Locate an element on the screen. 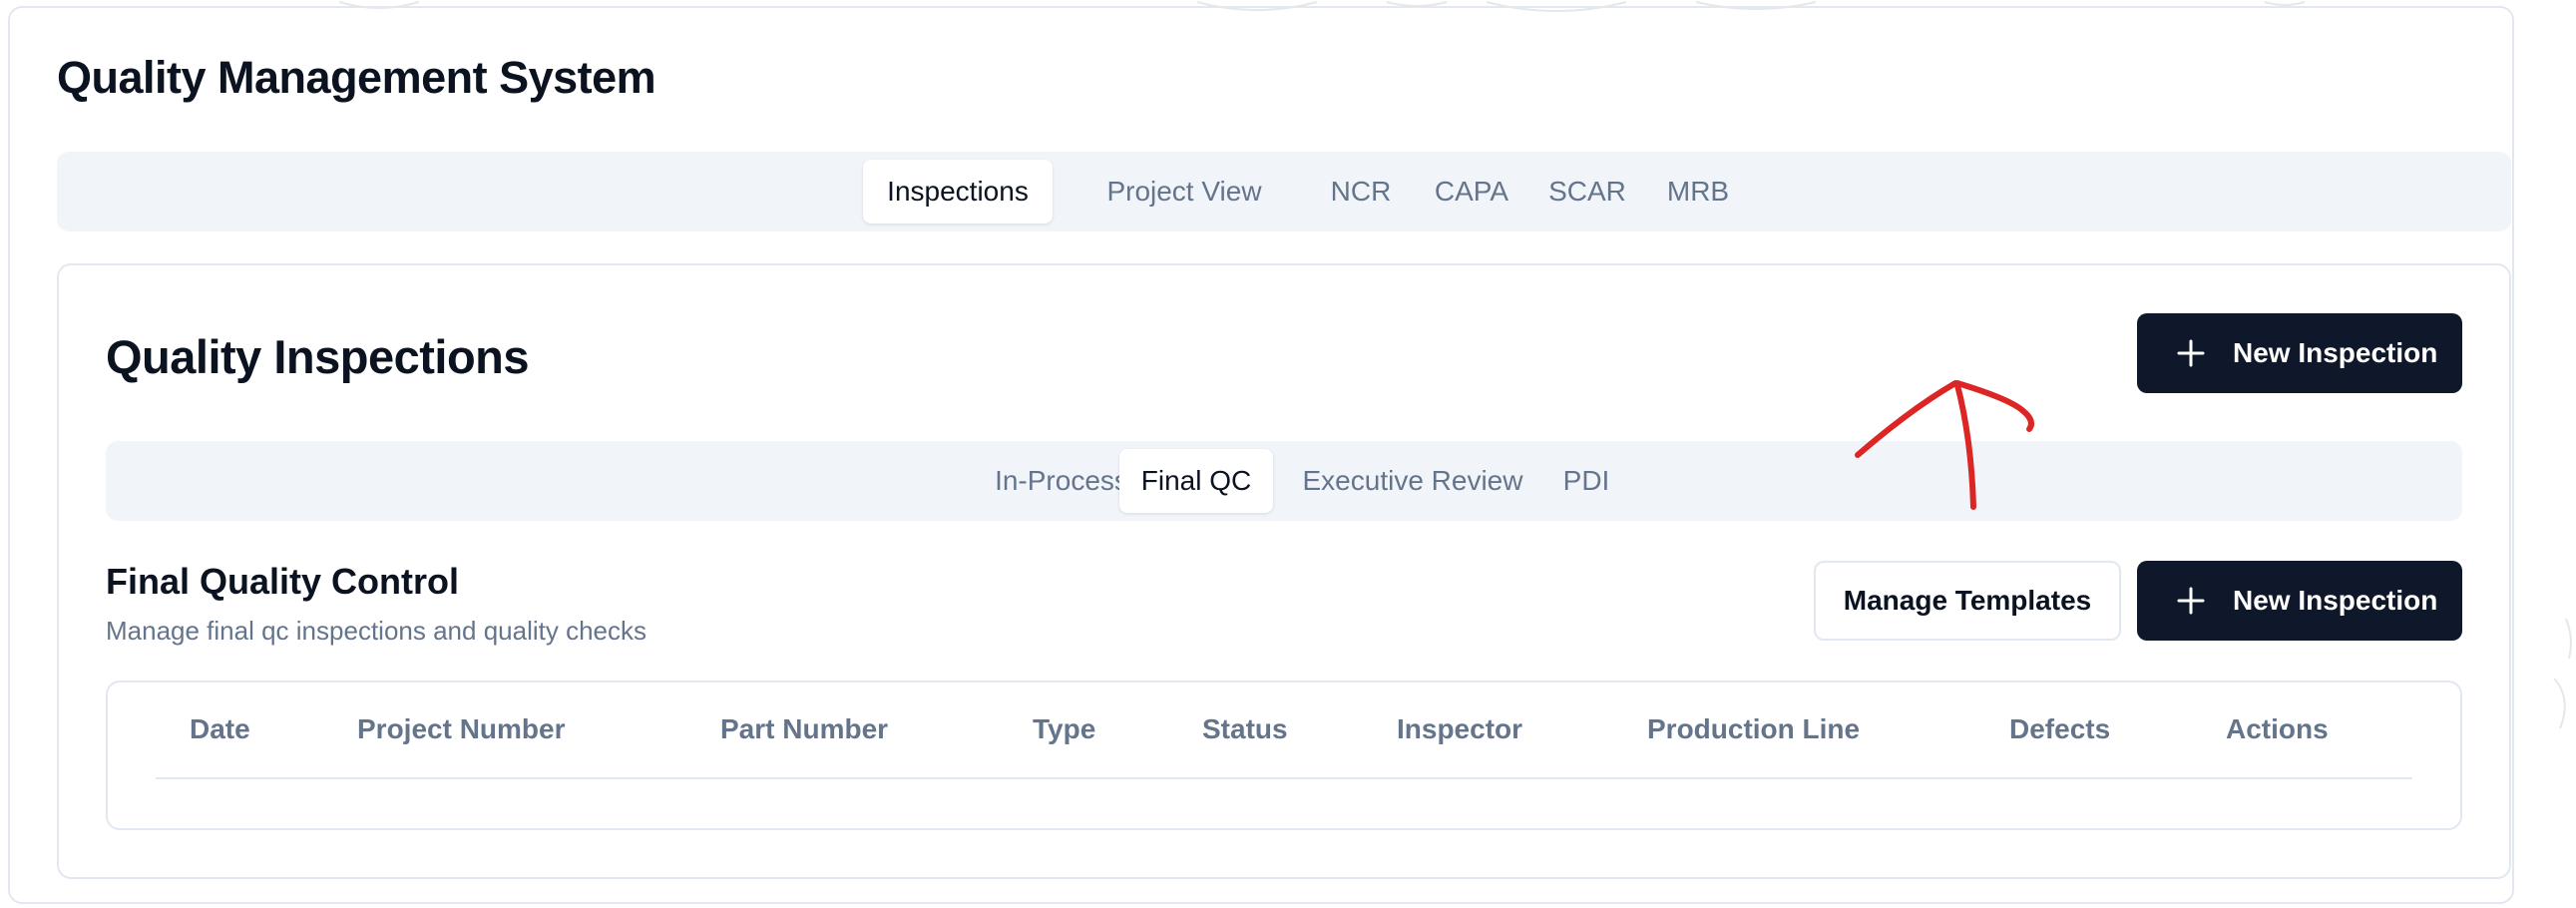 The height and width of the screenshot is (908, 2576). tab-mrb: MRB is located at coordinates (1698, 192).